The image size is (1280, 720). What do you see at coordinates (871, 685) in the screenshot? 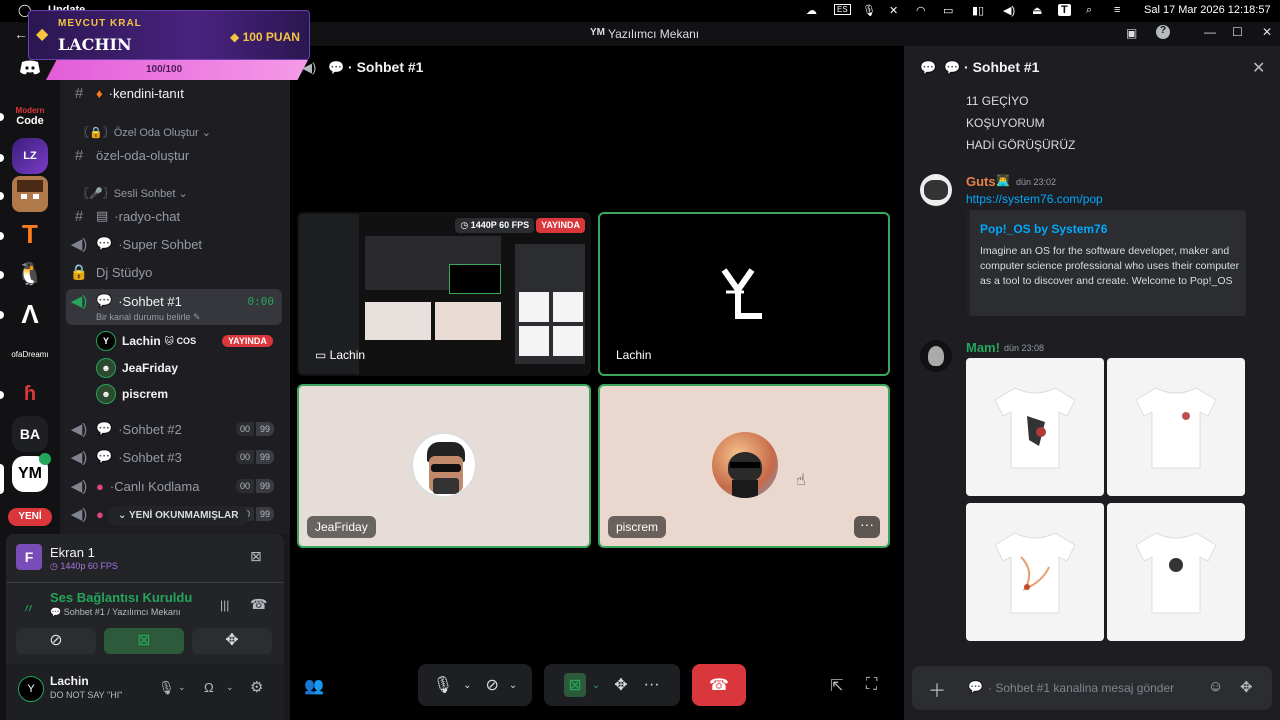
I see `fullscreen-icon: ⛶` at bounding box center [871, 685].